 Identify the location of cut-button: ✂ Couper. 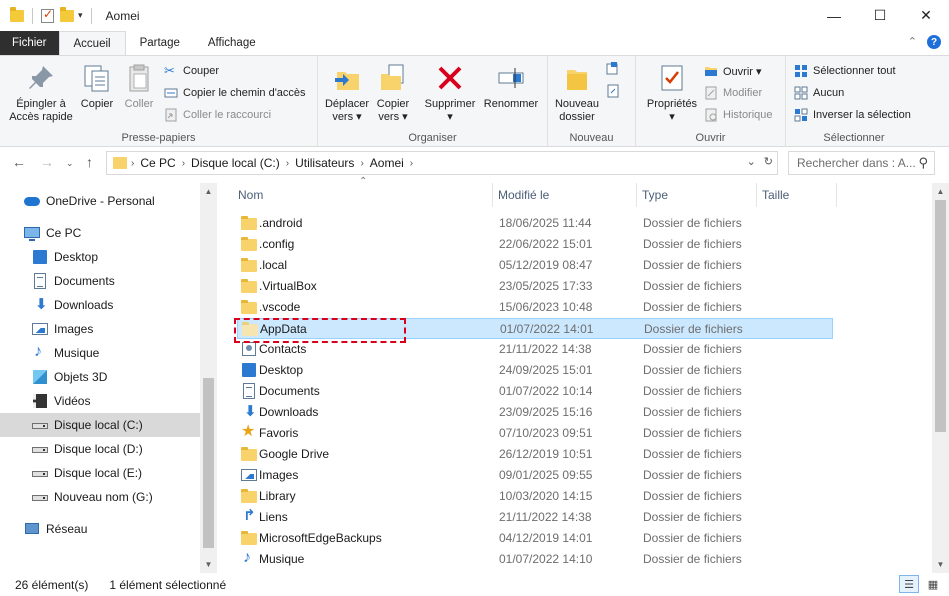
(191, 71).